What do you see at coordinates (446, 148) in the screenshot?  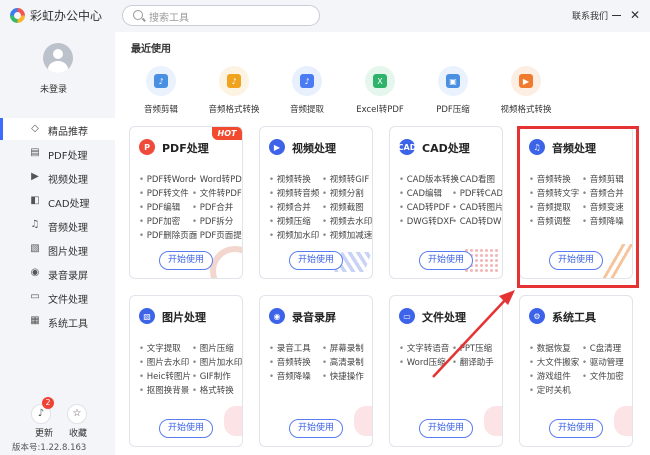 I see `card-title: CAD处理` at bounding box center [446, 148].